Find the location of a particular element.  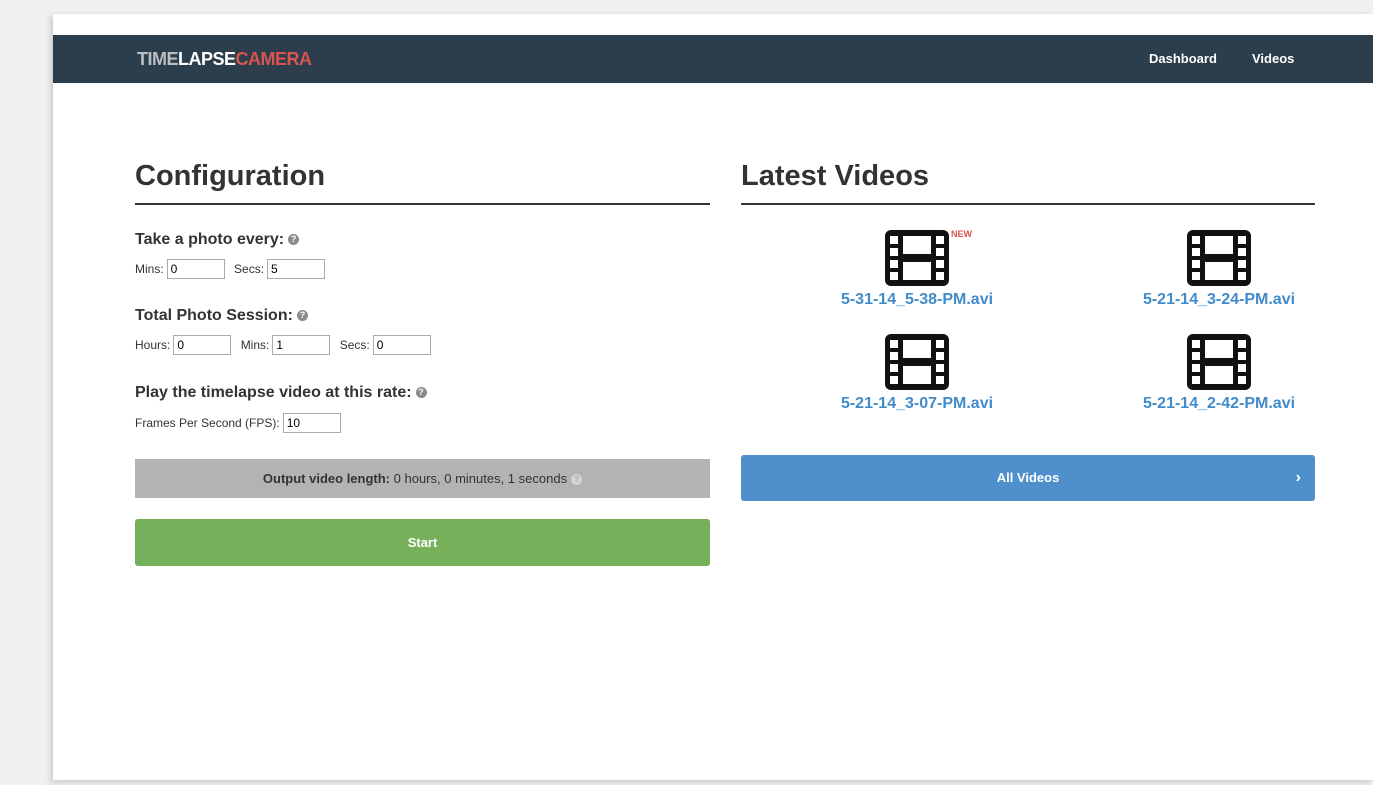

photo-every-mins-input is located at coordinates (195, 269).